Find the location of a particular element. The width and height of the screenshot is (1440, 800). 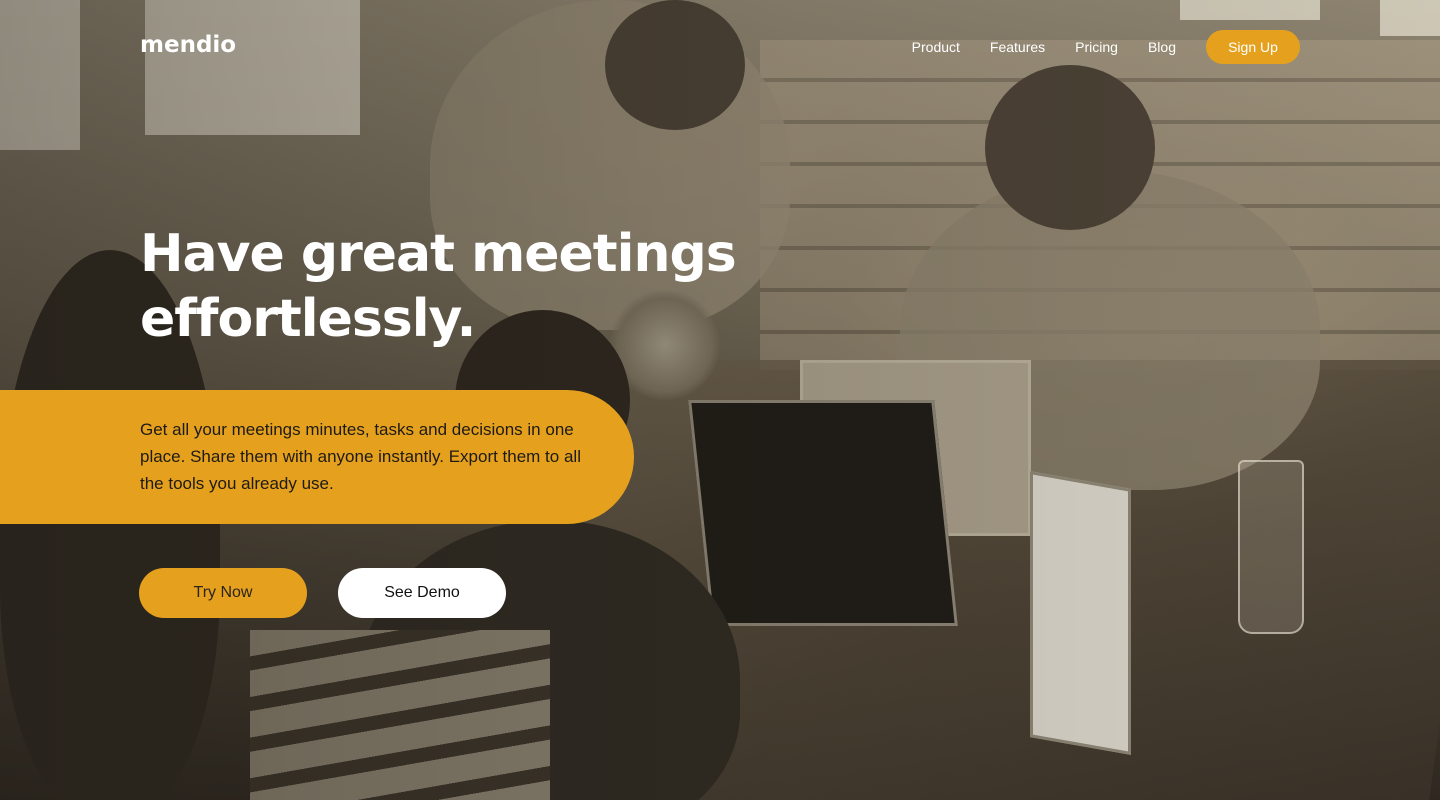

headline-line-2: effortlessly. is located at coordinates (308, 319).